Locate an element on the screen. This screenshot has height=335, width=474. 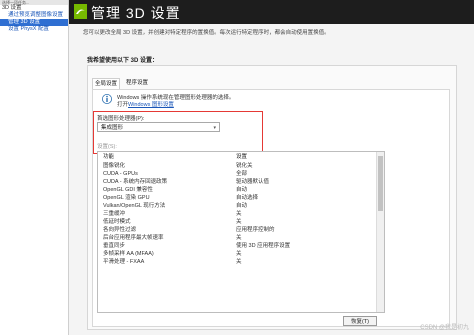
preferred-gpu-value: 集成图形 is located at coordinates (112, 128).